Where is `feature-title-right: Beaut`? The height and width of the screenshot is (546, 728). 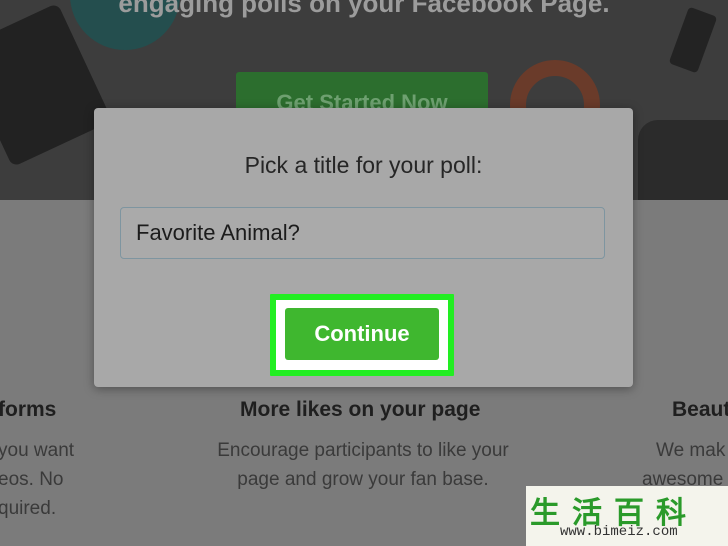 feature-title-right: Beaut is located at coordinates (700, 409).